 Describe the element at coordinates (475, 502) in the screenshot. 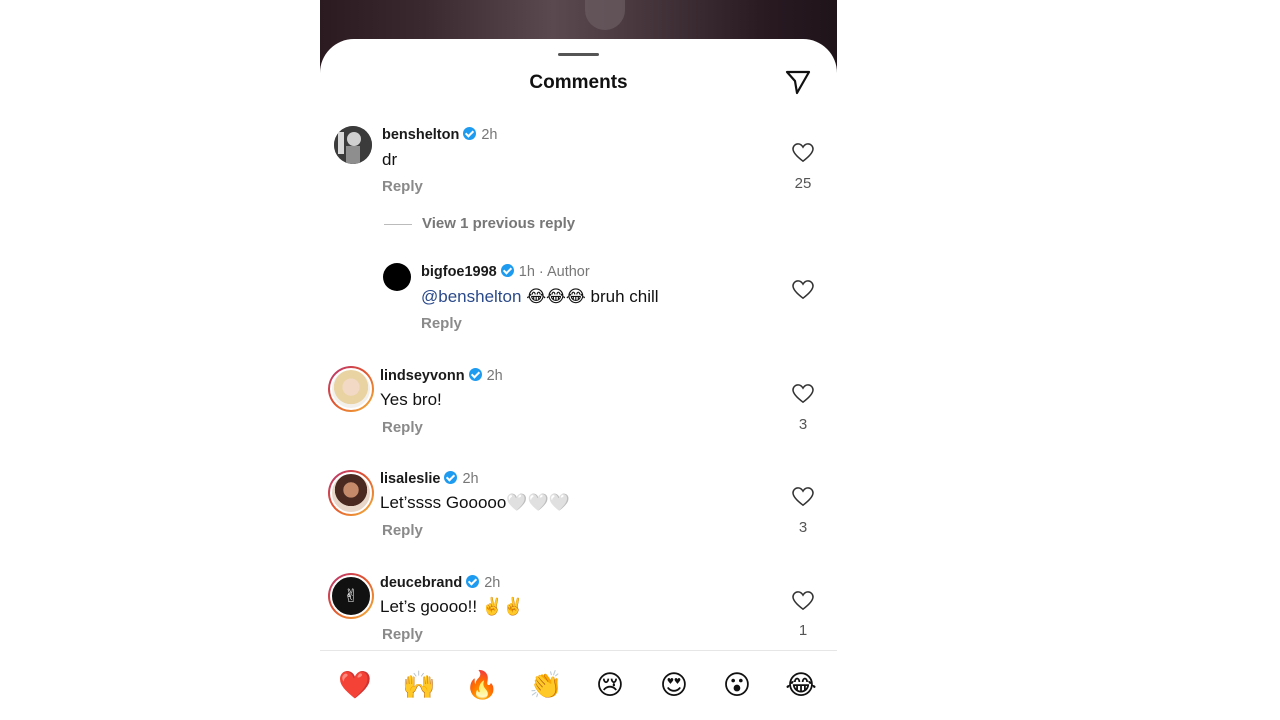

I see `comment-text: Let’ssss Gooooo🤍🤍🤍` at that location.